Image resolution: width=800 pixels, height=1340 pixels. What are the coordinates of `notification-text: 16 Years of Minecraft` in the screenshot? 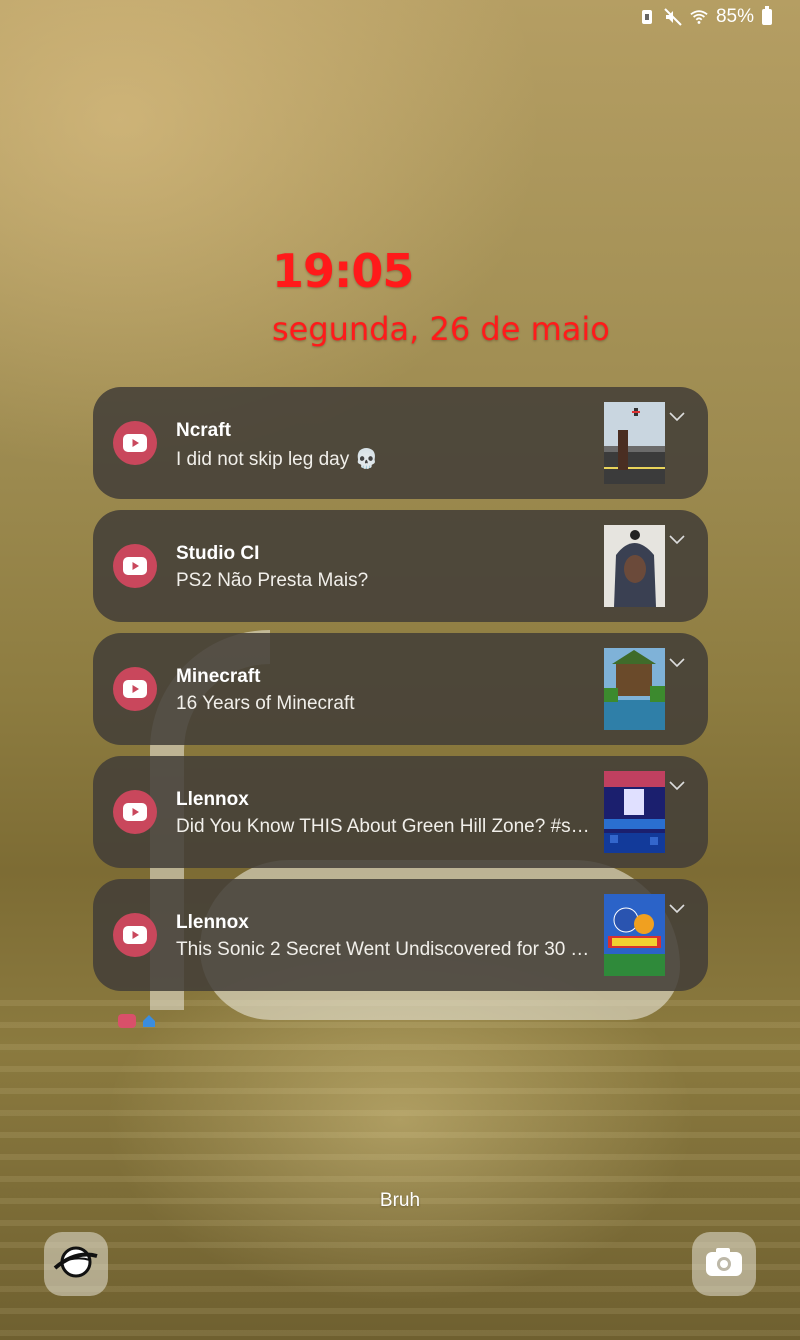 It's located at (265, 703).